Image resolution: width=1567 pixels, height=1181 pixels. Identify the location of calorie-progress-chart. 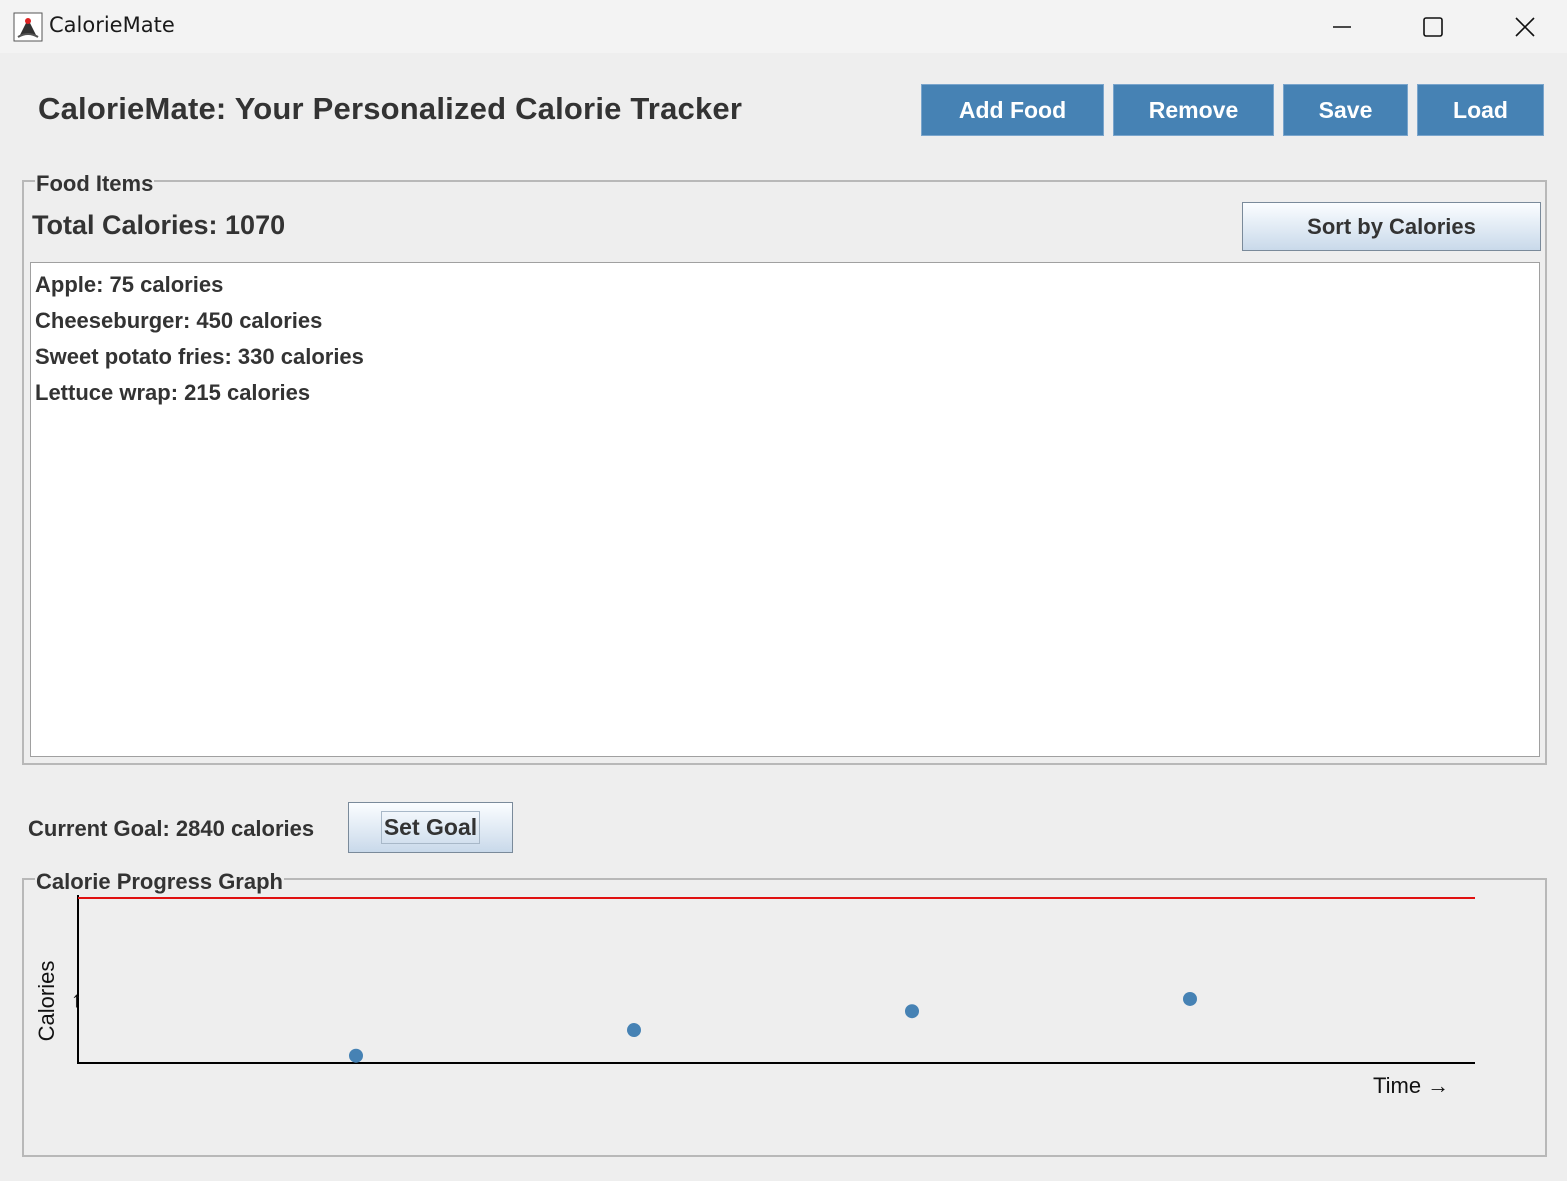
(776, 974).